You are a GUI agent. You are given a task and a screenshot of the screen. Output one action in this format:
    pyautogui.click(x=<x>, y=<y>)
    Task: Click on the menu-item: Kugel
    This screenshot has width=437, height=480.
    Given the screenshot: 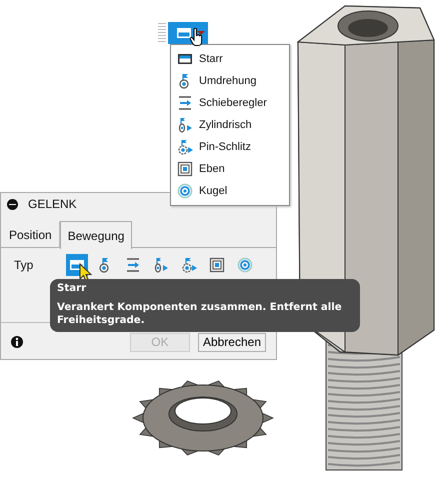 What is the action you would take?
    pyautogui.click(x=230, y=191)
    